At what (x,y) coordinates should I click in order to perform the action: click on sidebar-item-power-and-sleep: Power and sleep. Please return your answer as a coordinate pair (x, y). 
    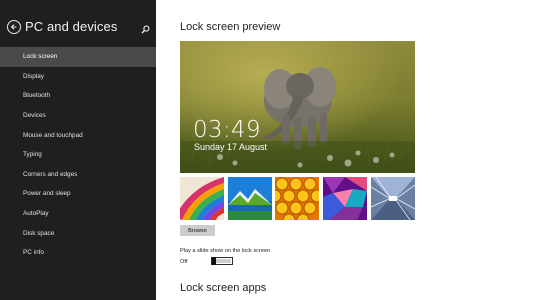
    Looking at the image, I should click on (78, 194).